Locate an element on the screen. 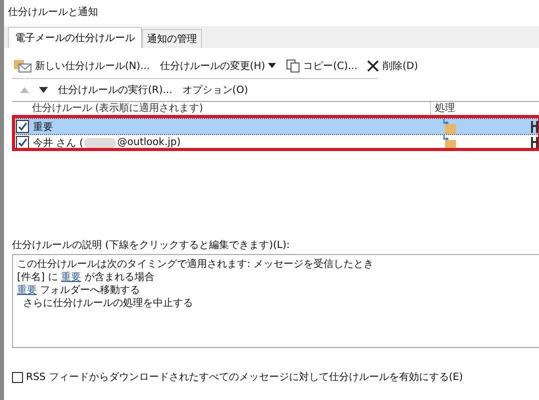  tab: 通知の管理 is located at coordinates (172, 38).